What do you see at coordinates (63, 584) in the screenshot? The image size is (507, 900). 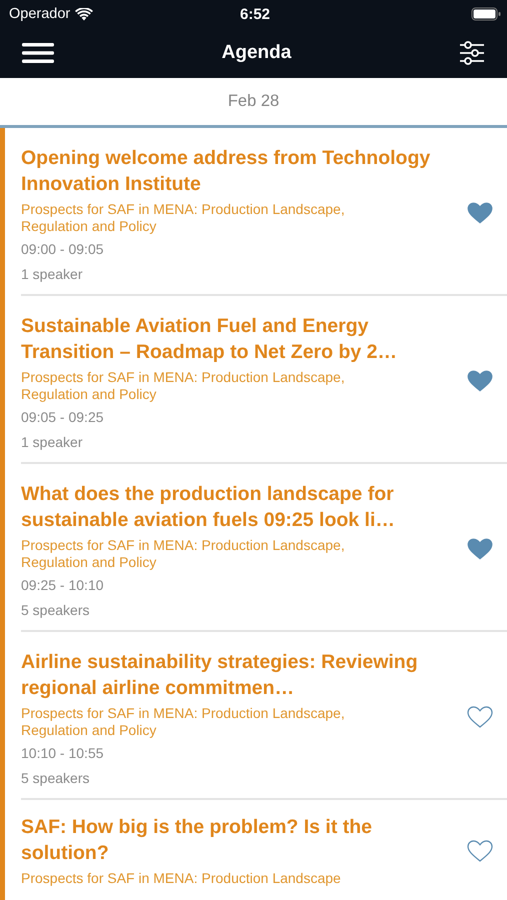 I see `session-time: 09:25 - 10:10` at bounding box center [63, 584].